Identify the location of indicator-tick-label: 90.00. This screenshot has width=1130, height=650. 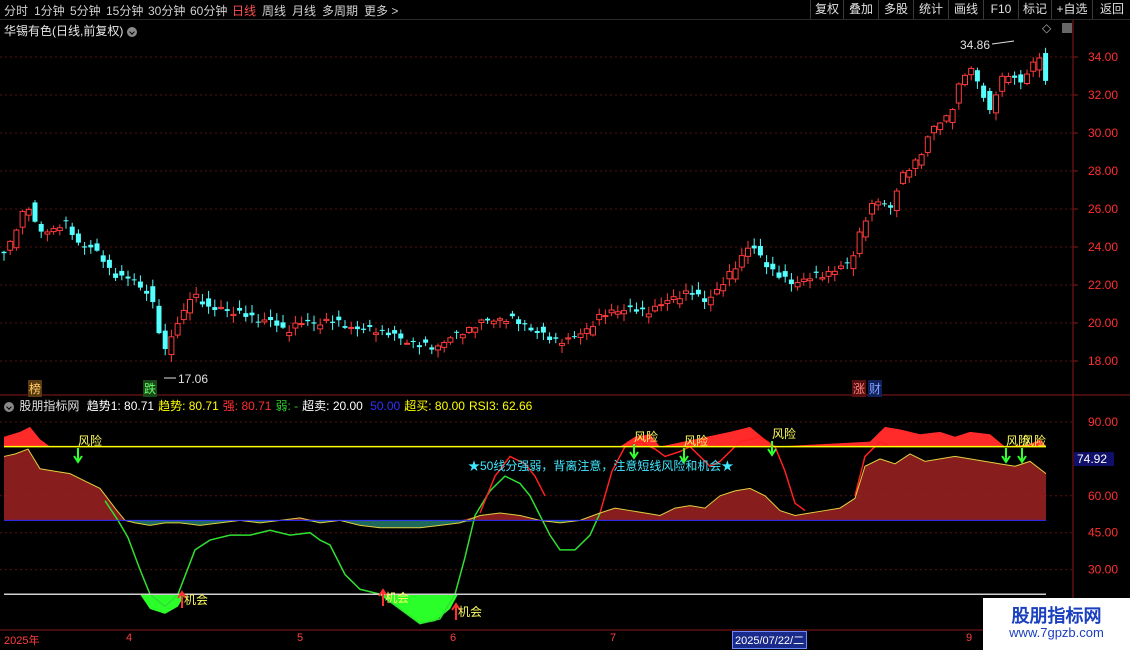
(1103, 422).